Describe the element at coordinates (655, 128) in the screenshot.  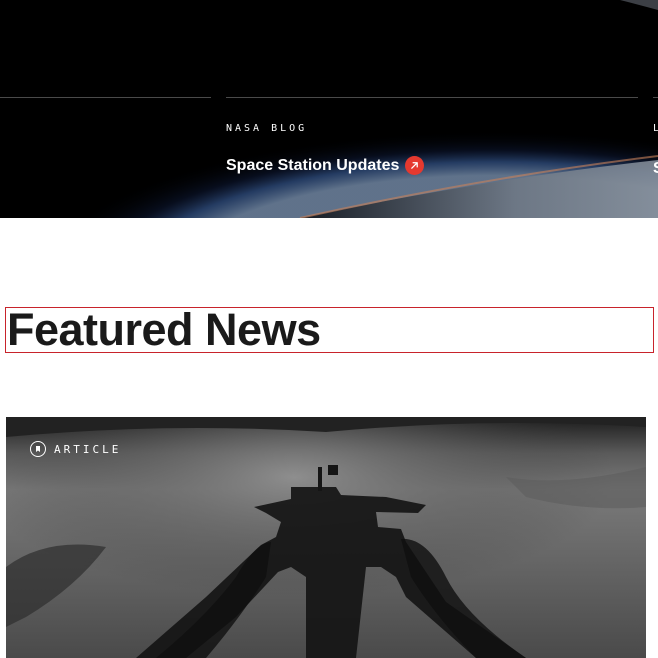
I see `next-card-eyebrow: L` at that location.